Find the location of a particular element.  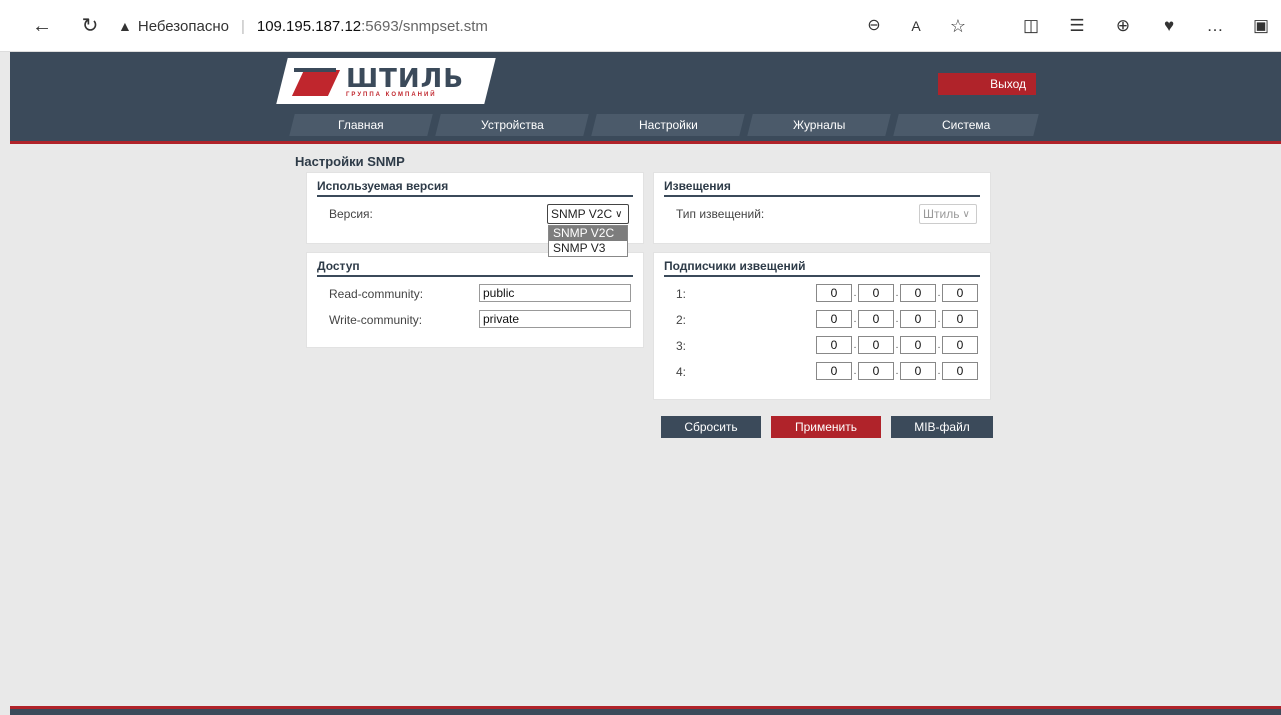

menu-item-devices: Устройства is located at coordinates (512, 125).